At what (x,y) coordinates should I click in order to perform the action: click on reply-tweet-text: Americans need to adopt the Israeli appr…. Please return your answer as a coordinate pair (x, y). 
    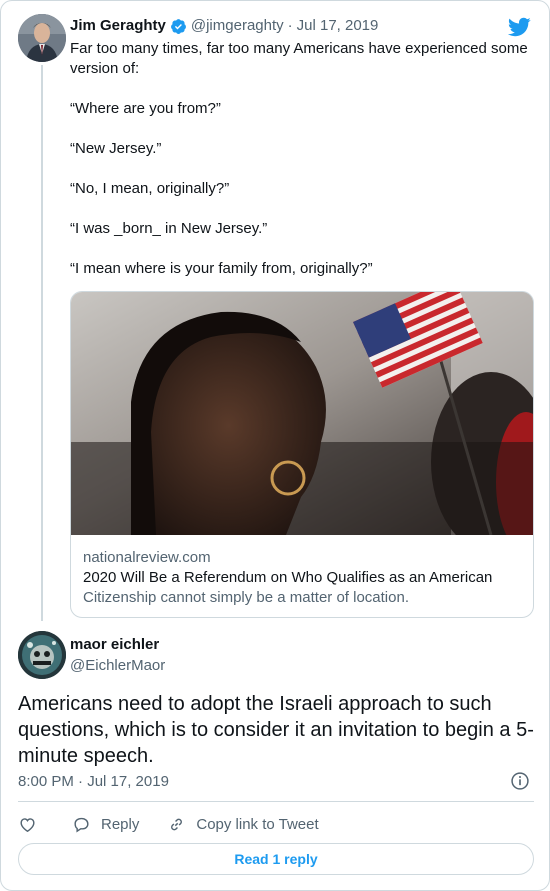
    Looking at the image, I should click on (276, 730).